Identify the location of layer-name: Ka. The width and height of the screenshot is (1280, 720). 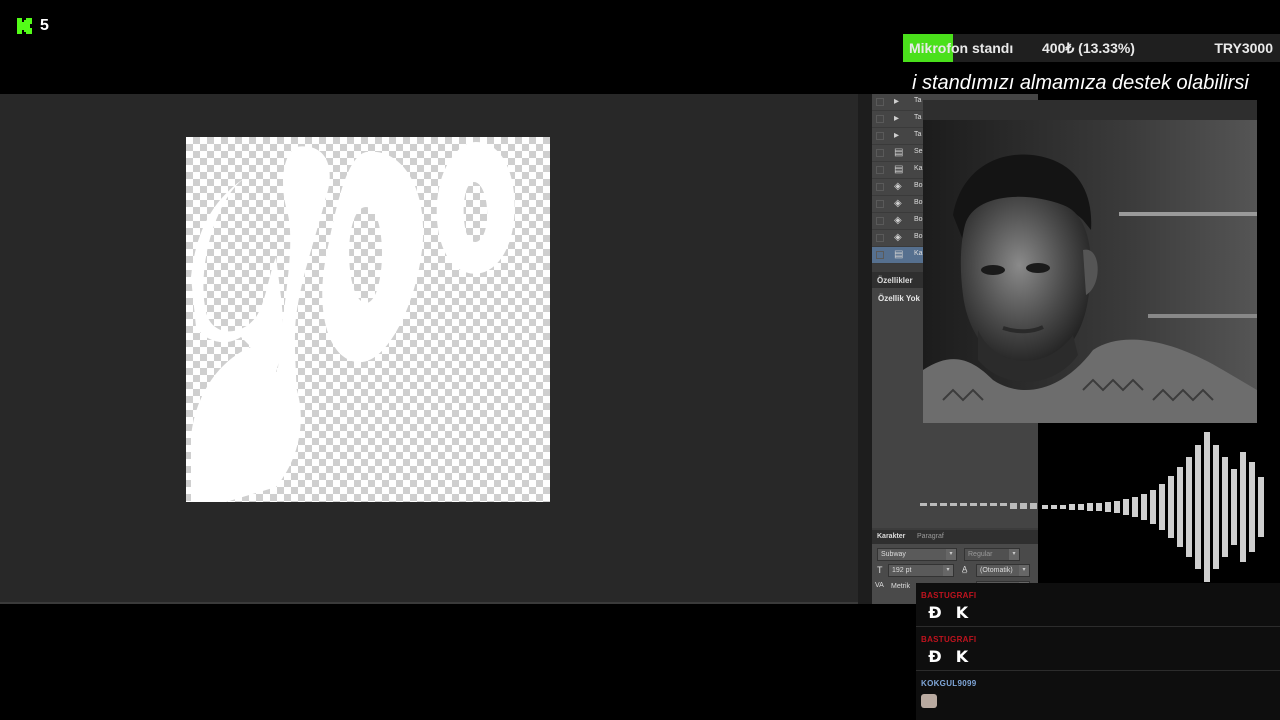
(918, 253).